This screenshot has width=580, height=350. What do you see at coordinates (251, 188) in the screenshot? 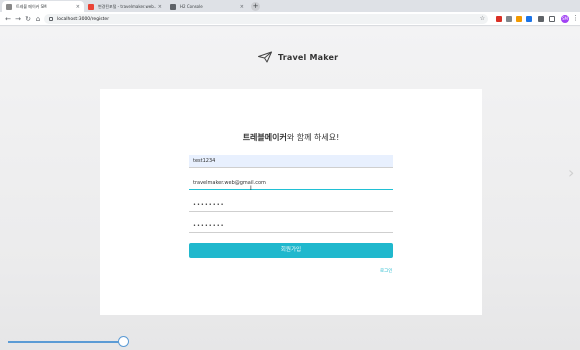
I see `text-cursor-icon: I` at bounding box center [251, 188].